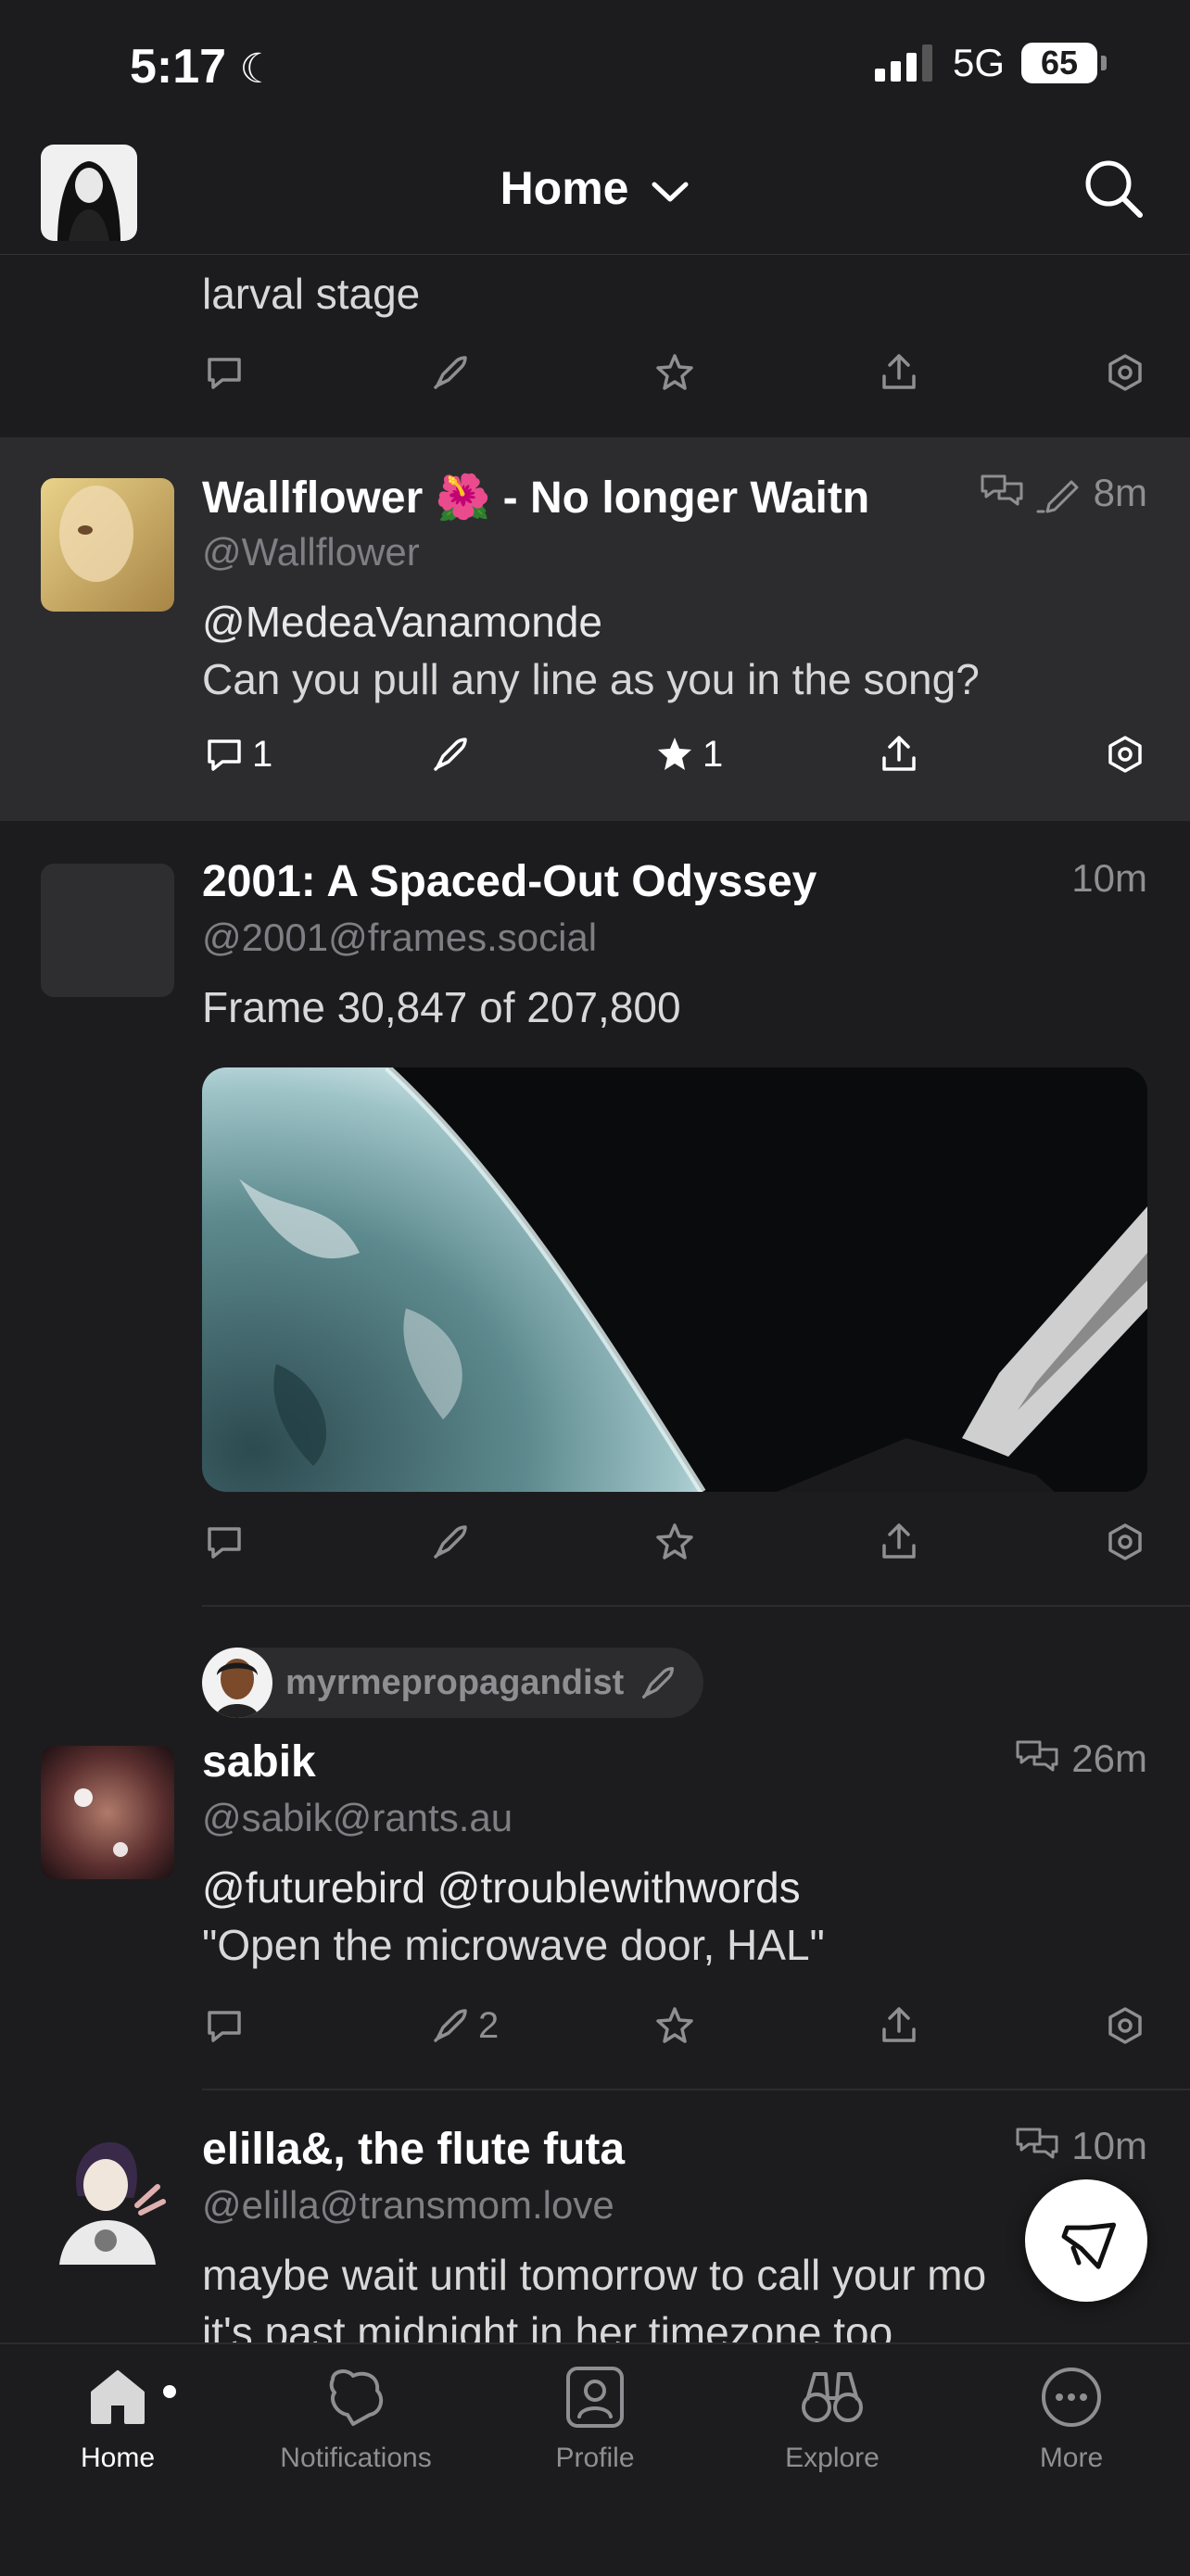 The height and width of the screenshot is (2576, 1190). I want to click on tab-label: More, so click(1071, 2458).